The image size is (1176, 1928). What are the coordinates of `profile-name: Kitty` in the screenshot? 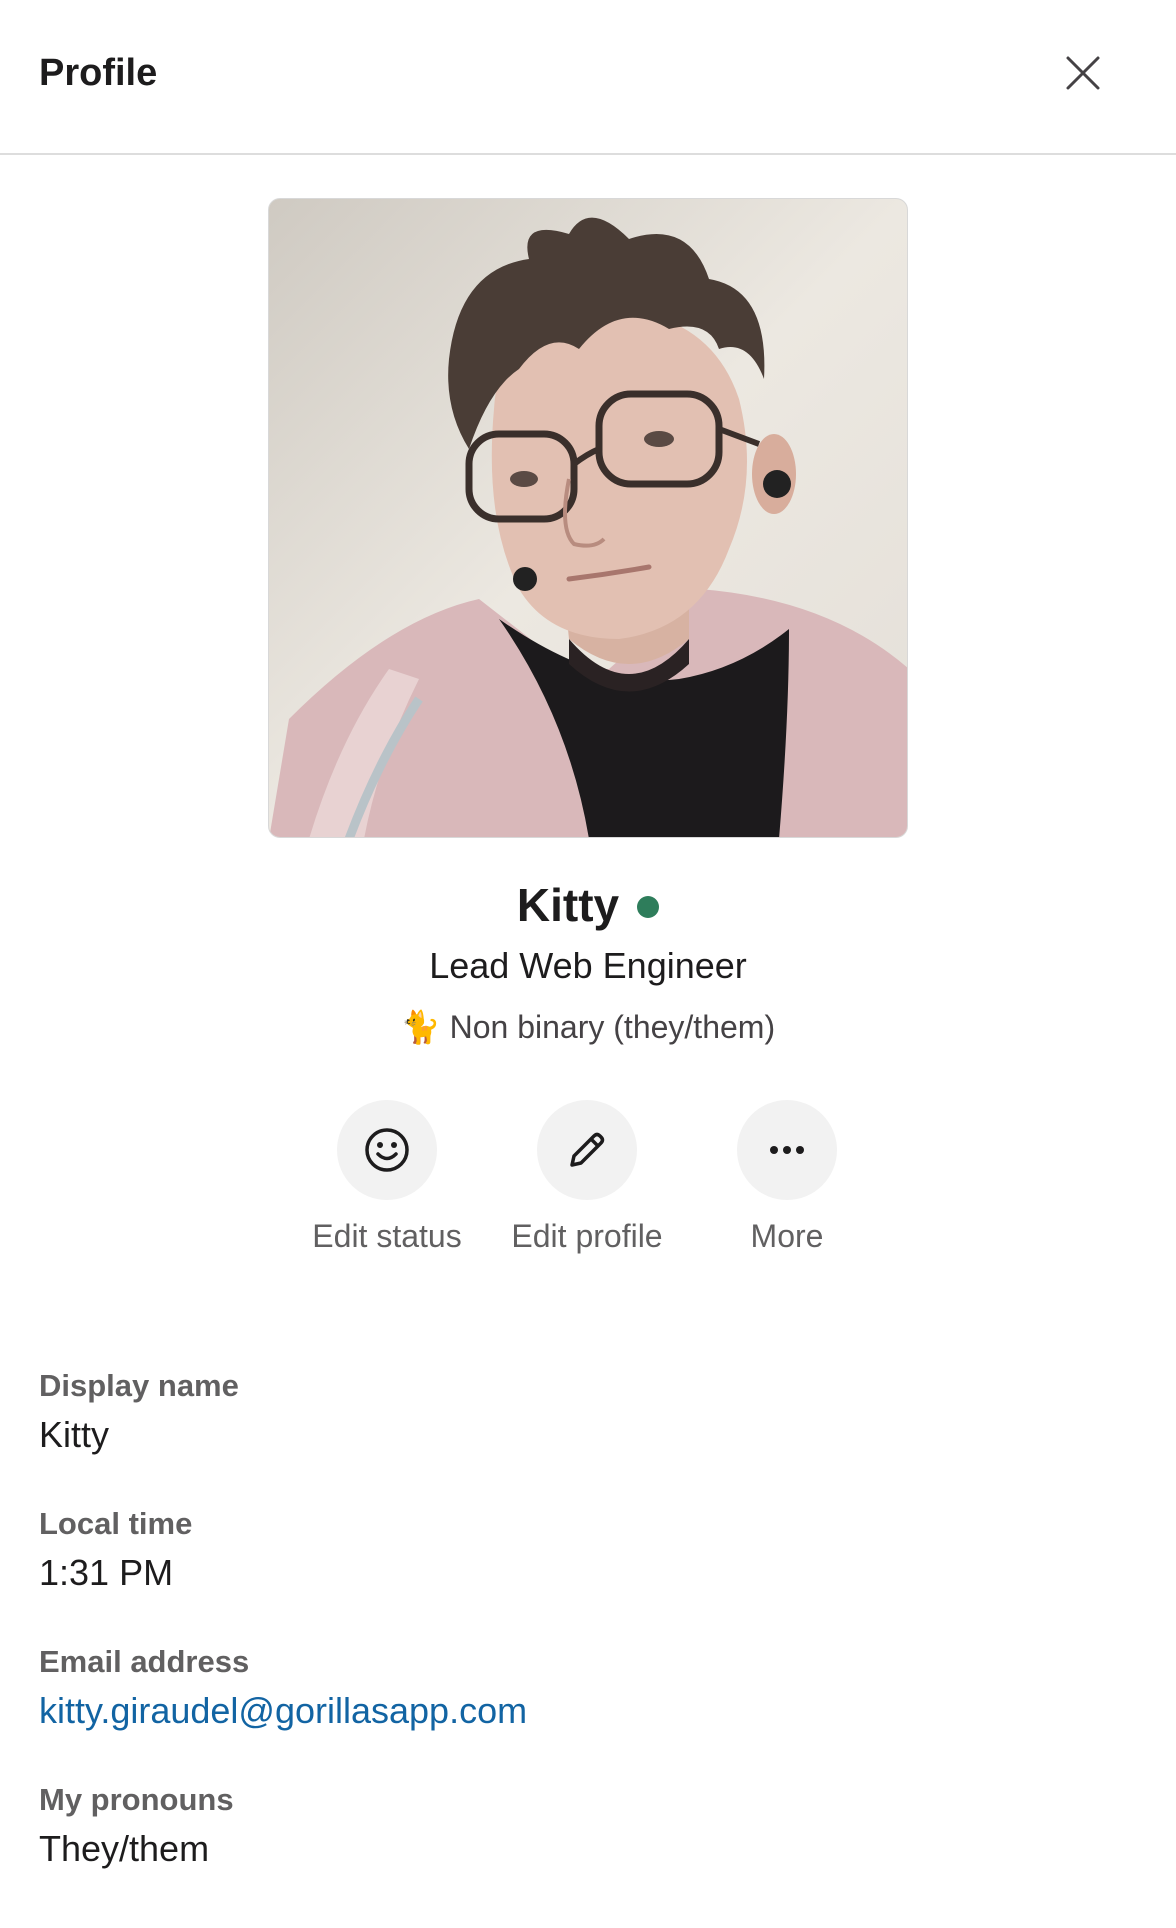 It's located at (568, 905).